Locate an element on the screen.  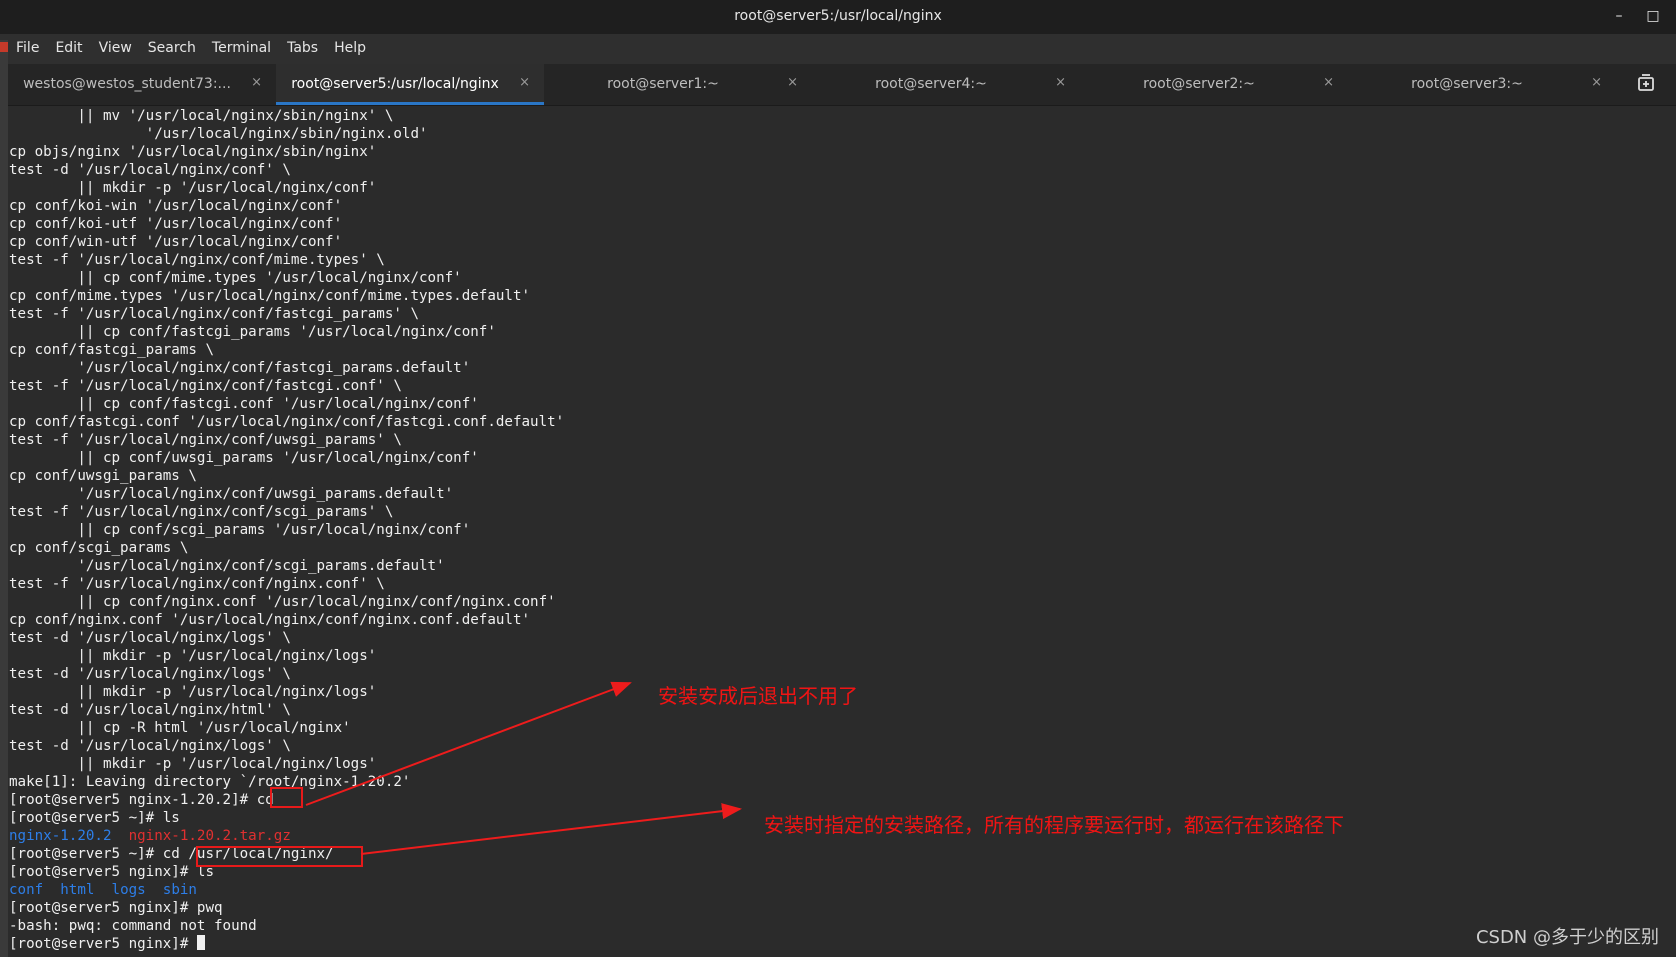
annotation-note-exit: 安装安成后退出不用了 is located at coordinates (758, 696).